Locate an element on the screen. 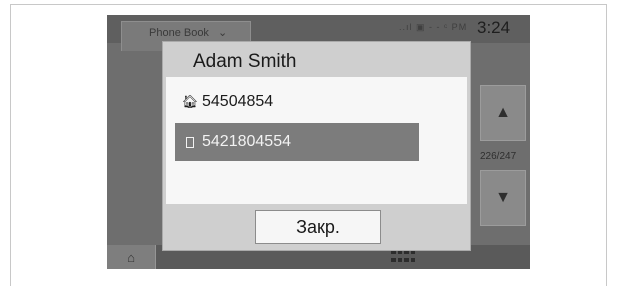  chevron-down-icon: ⌄ is located at coordinates (223, 33).